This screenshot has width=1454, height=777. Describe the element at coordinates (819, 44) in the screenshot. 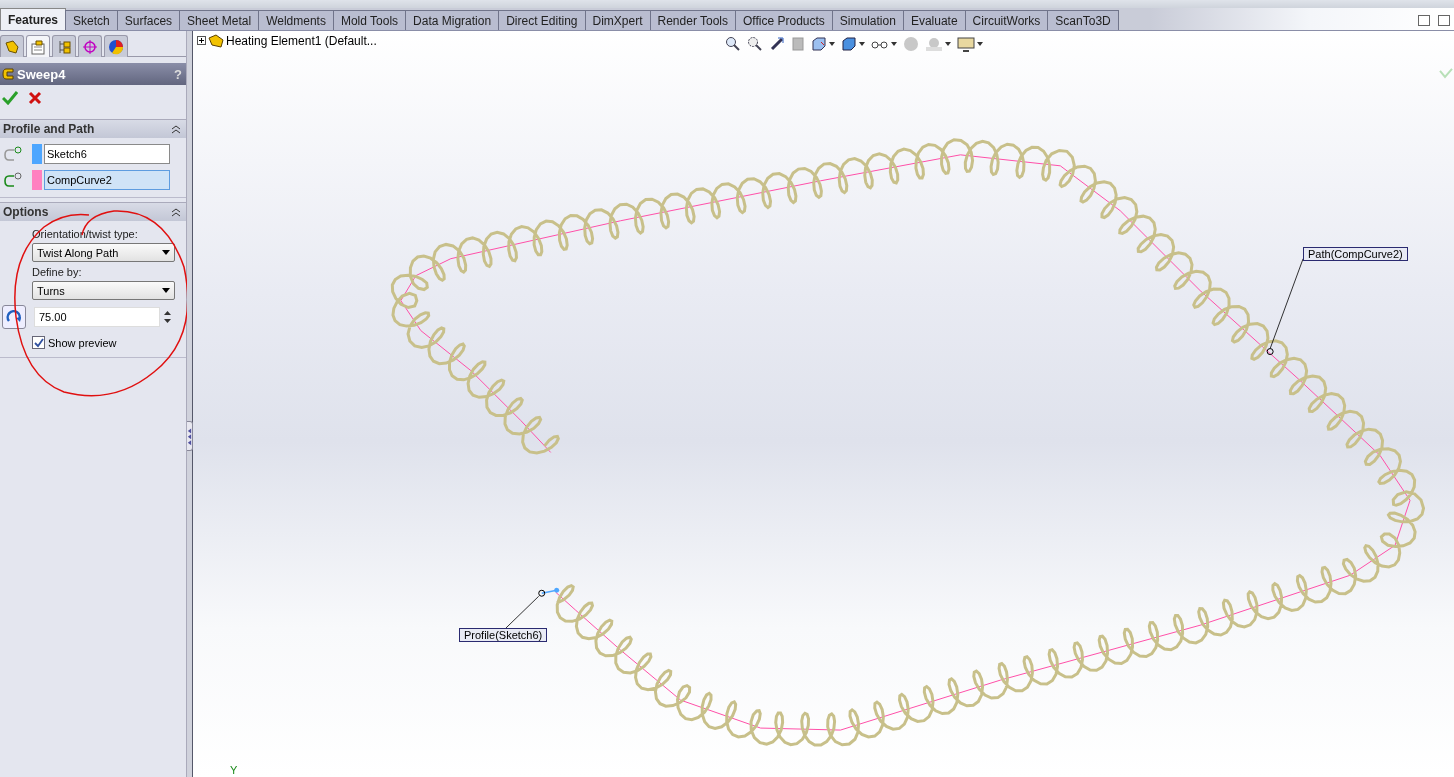

I see `view-orientation-icon` at that location.